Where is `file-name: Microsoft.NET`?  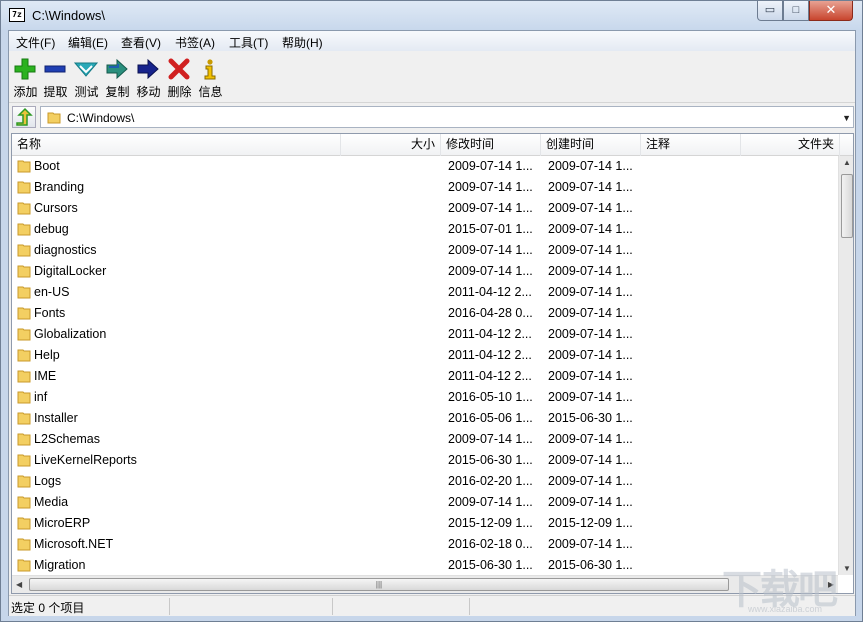
file-name: Microsoft.NET is located at coordinates (74, 544).